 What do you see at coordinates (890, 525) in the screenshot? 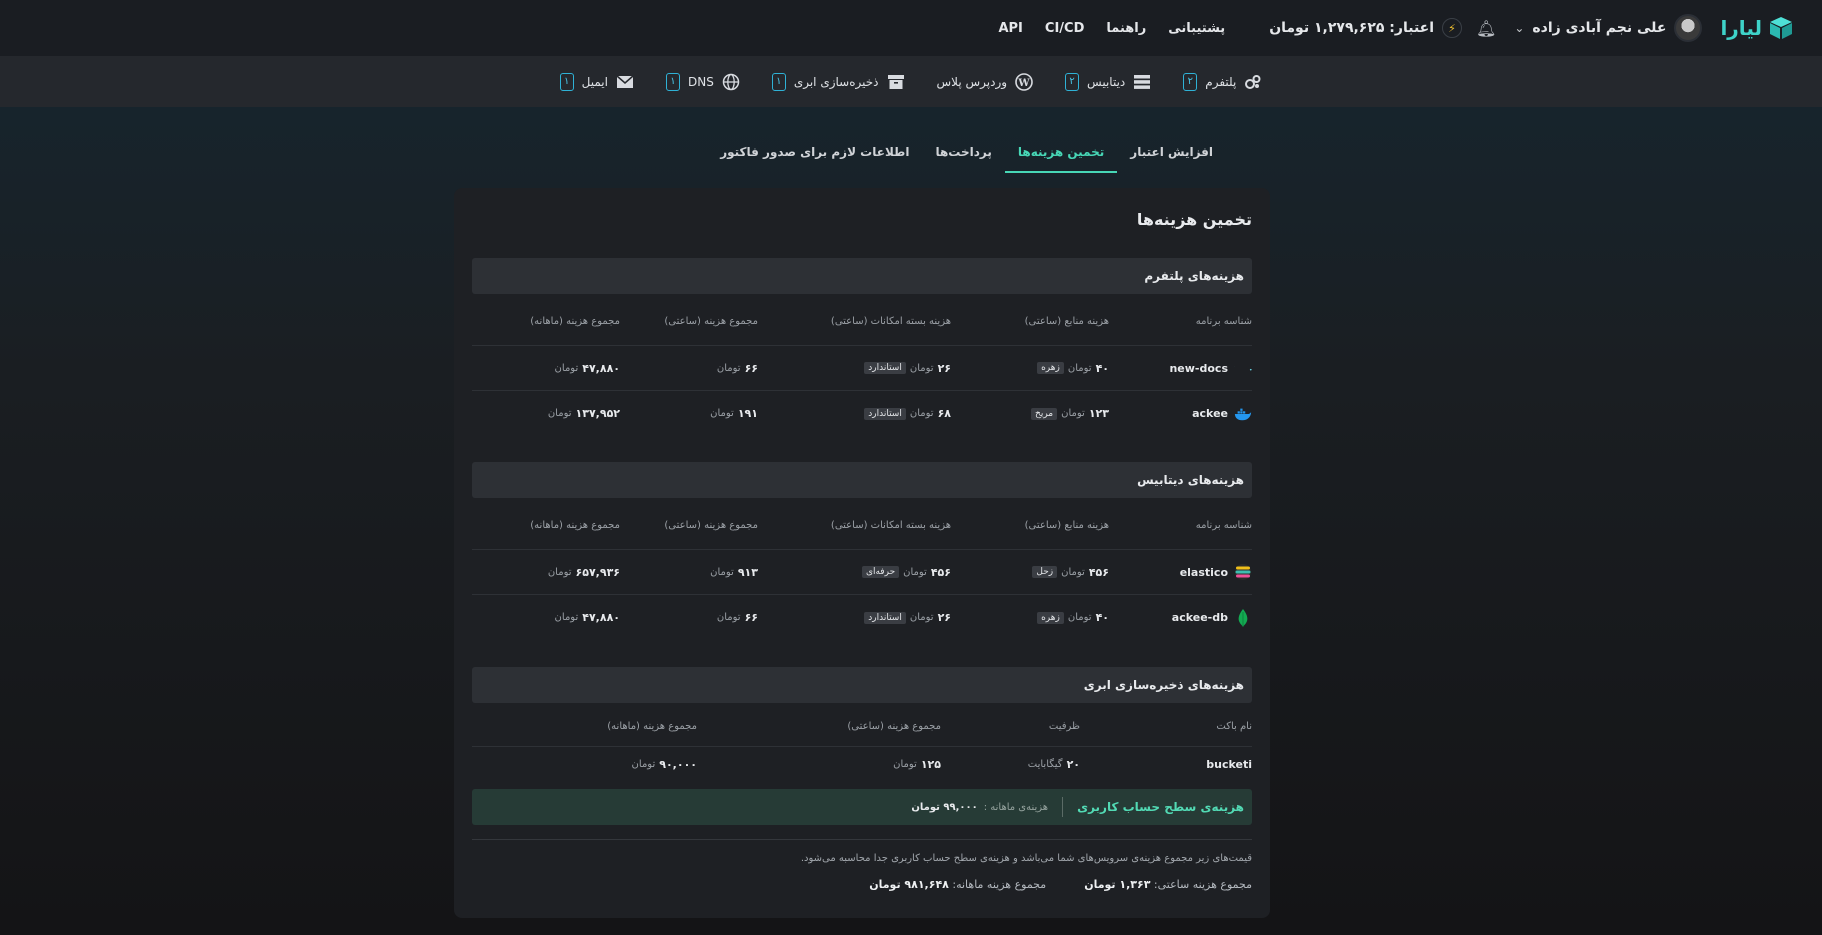
I see `header-package: هزینه بسته امکانات (ساعتی)` at bounding box center [890, 525].